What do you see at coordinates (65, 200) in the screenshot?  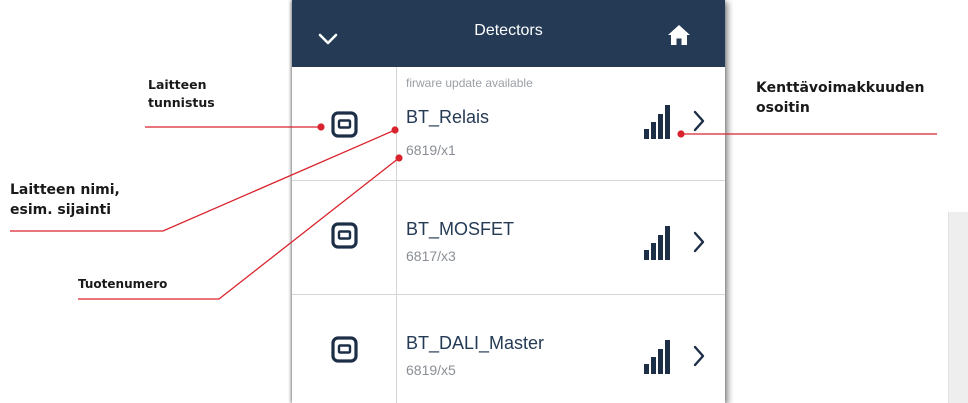 I see `callout-device-name: Laitteen nimi, esim. sijainti` at bounding box center [65, 200].